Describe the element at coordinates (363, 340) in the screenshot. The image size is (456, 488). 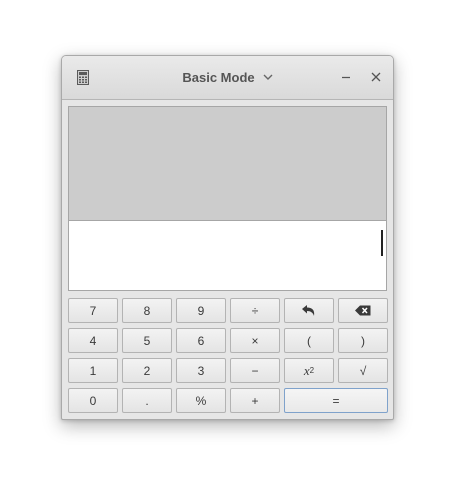
I see `key-close-paren: )` at that location.